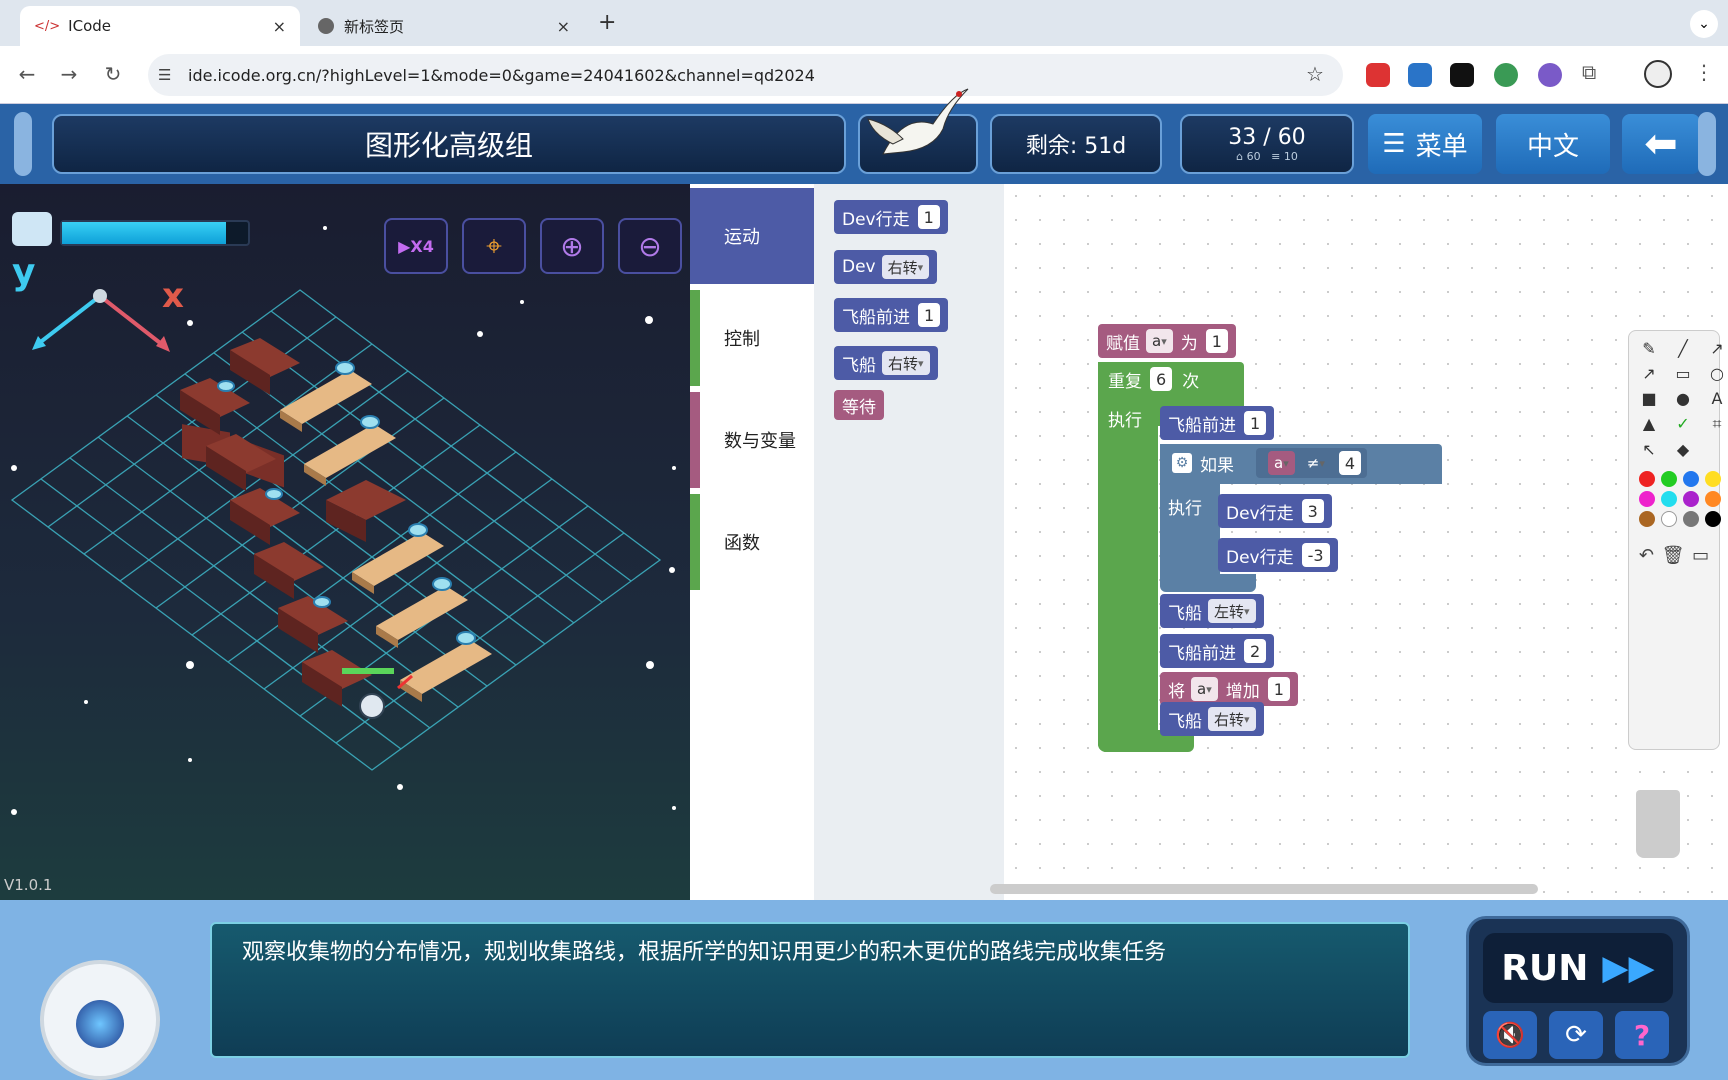 The image size is (1728, 1080). I want to click on text-icon: A, so click(1715, 398).